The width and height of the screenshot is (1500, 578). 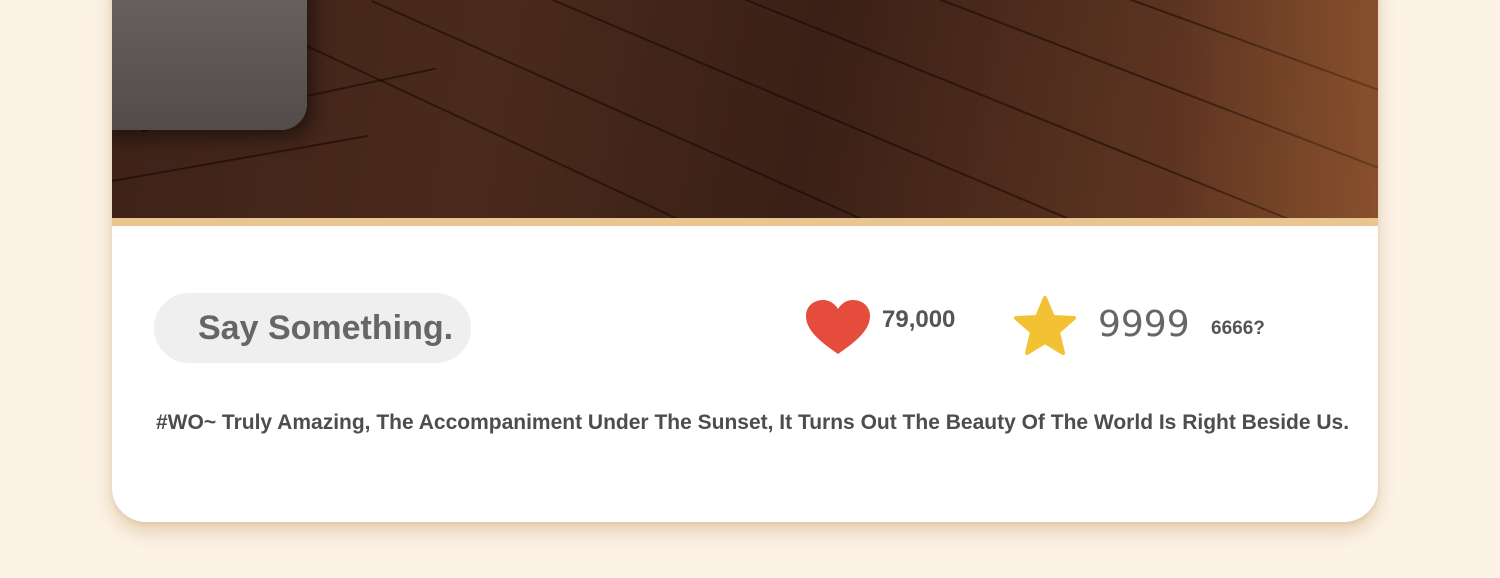 What do you see at coordinates (919, 319) in the screenshot?
I see `likes-count: 79,000` at bounding box center [919, 319].